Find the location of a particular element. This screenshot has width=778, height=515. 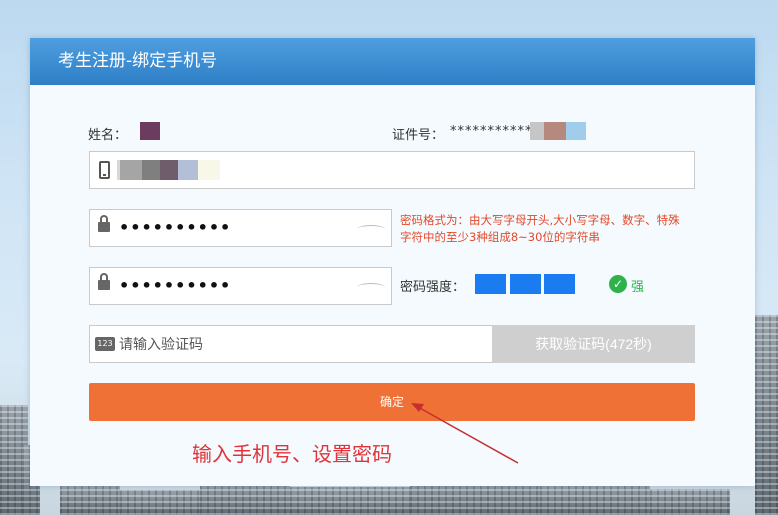

password-strength-text: 强 is located at coordinates (638, 287).